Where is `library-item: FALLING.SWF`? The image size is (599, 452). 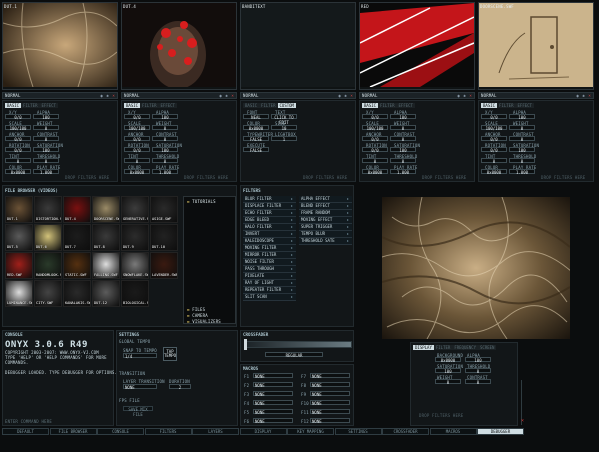
library-item: FALLING.SWF is located at coordinates (106, 265).